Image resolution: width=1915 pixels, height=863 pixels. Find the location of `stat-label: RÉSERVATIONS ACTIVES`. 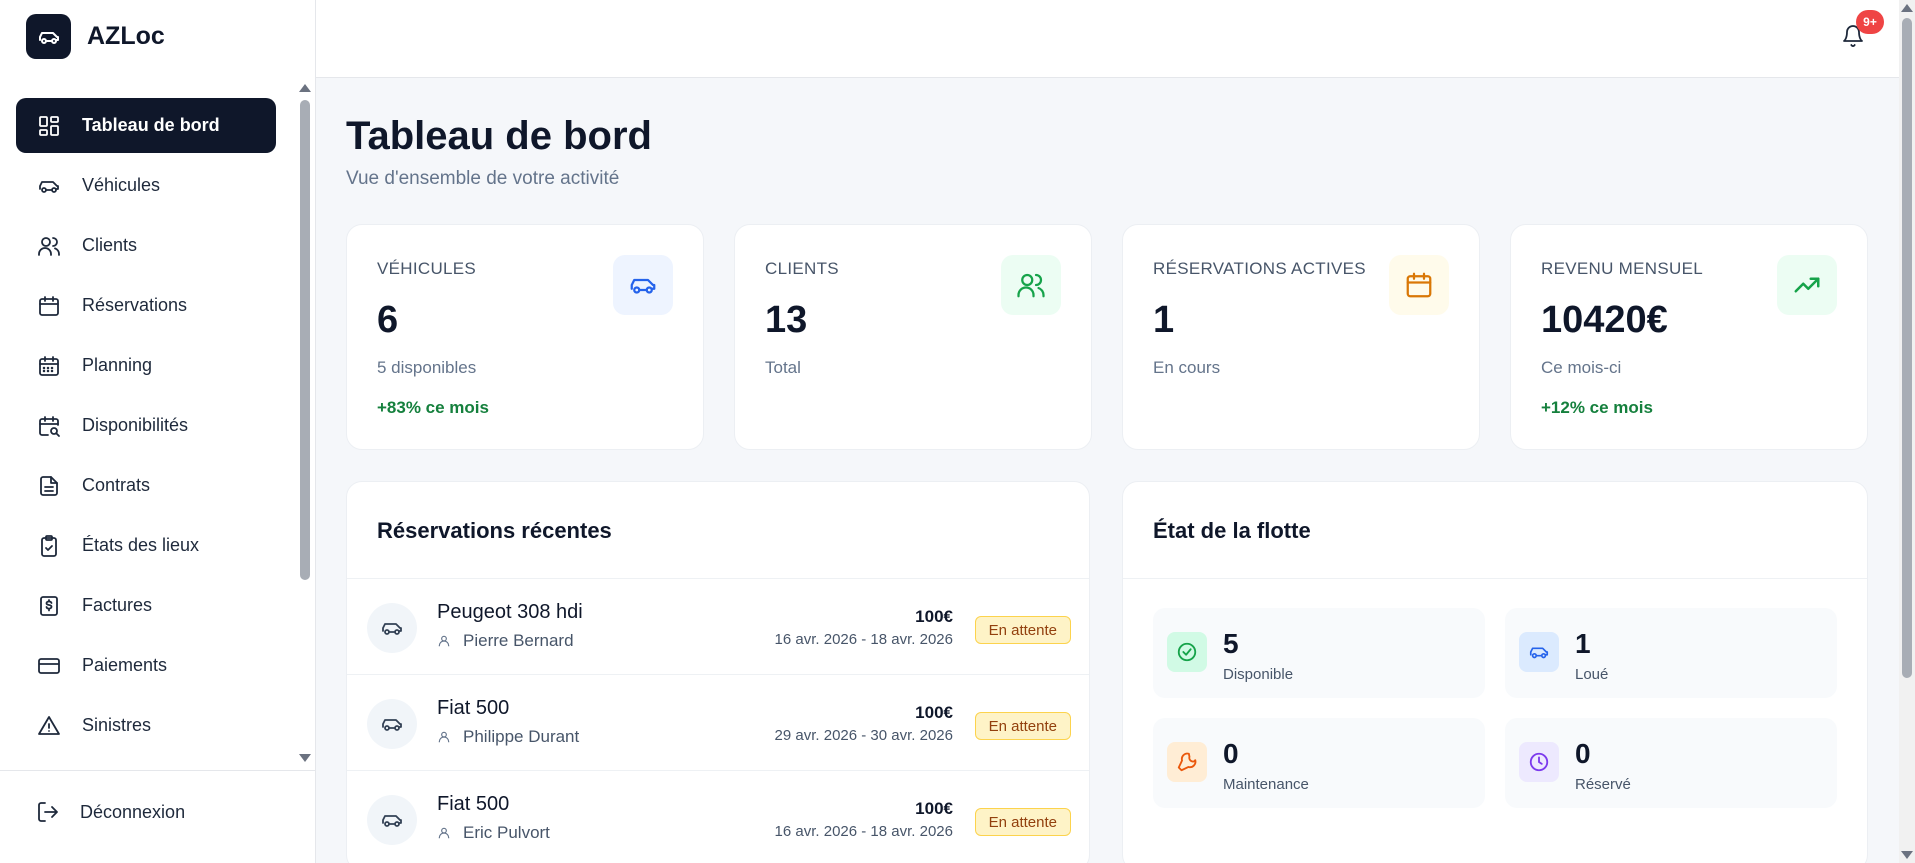

stat-label: RÉSERVATIONS ACTIVES is located at coordinates (1259, 268).